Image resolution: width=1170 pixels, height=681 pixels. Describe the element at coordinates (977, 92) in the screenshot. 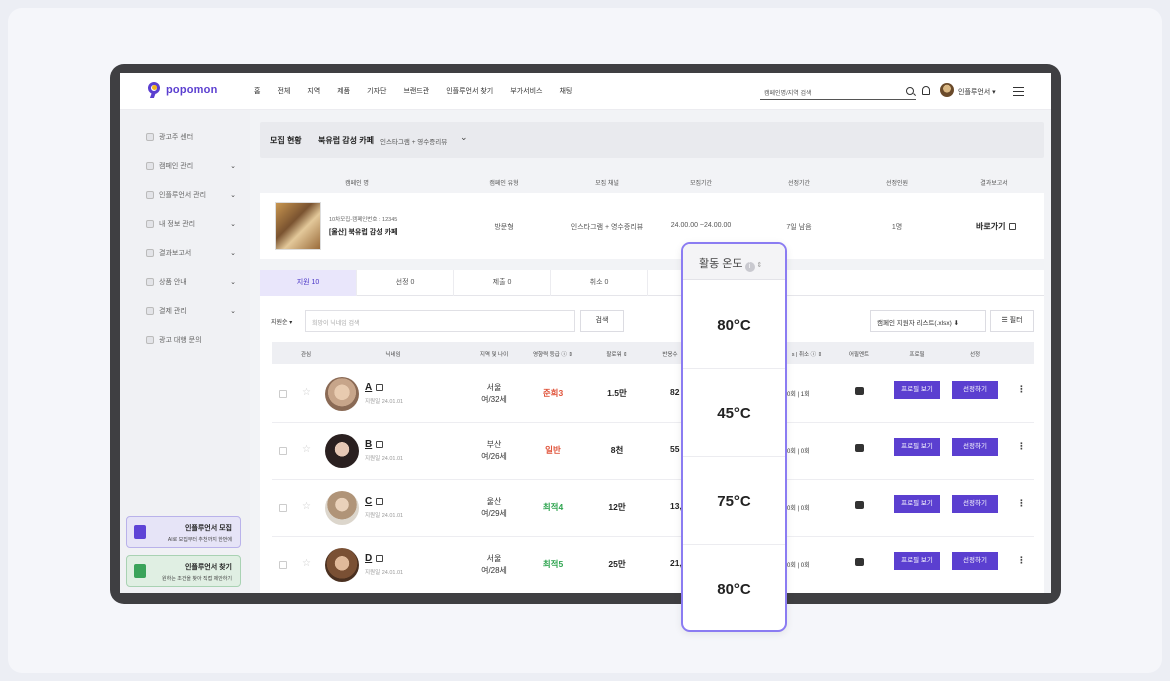

I see `user-menu: 인플루언서 ▾` at that location.